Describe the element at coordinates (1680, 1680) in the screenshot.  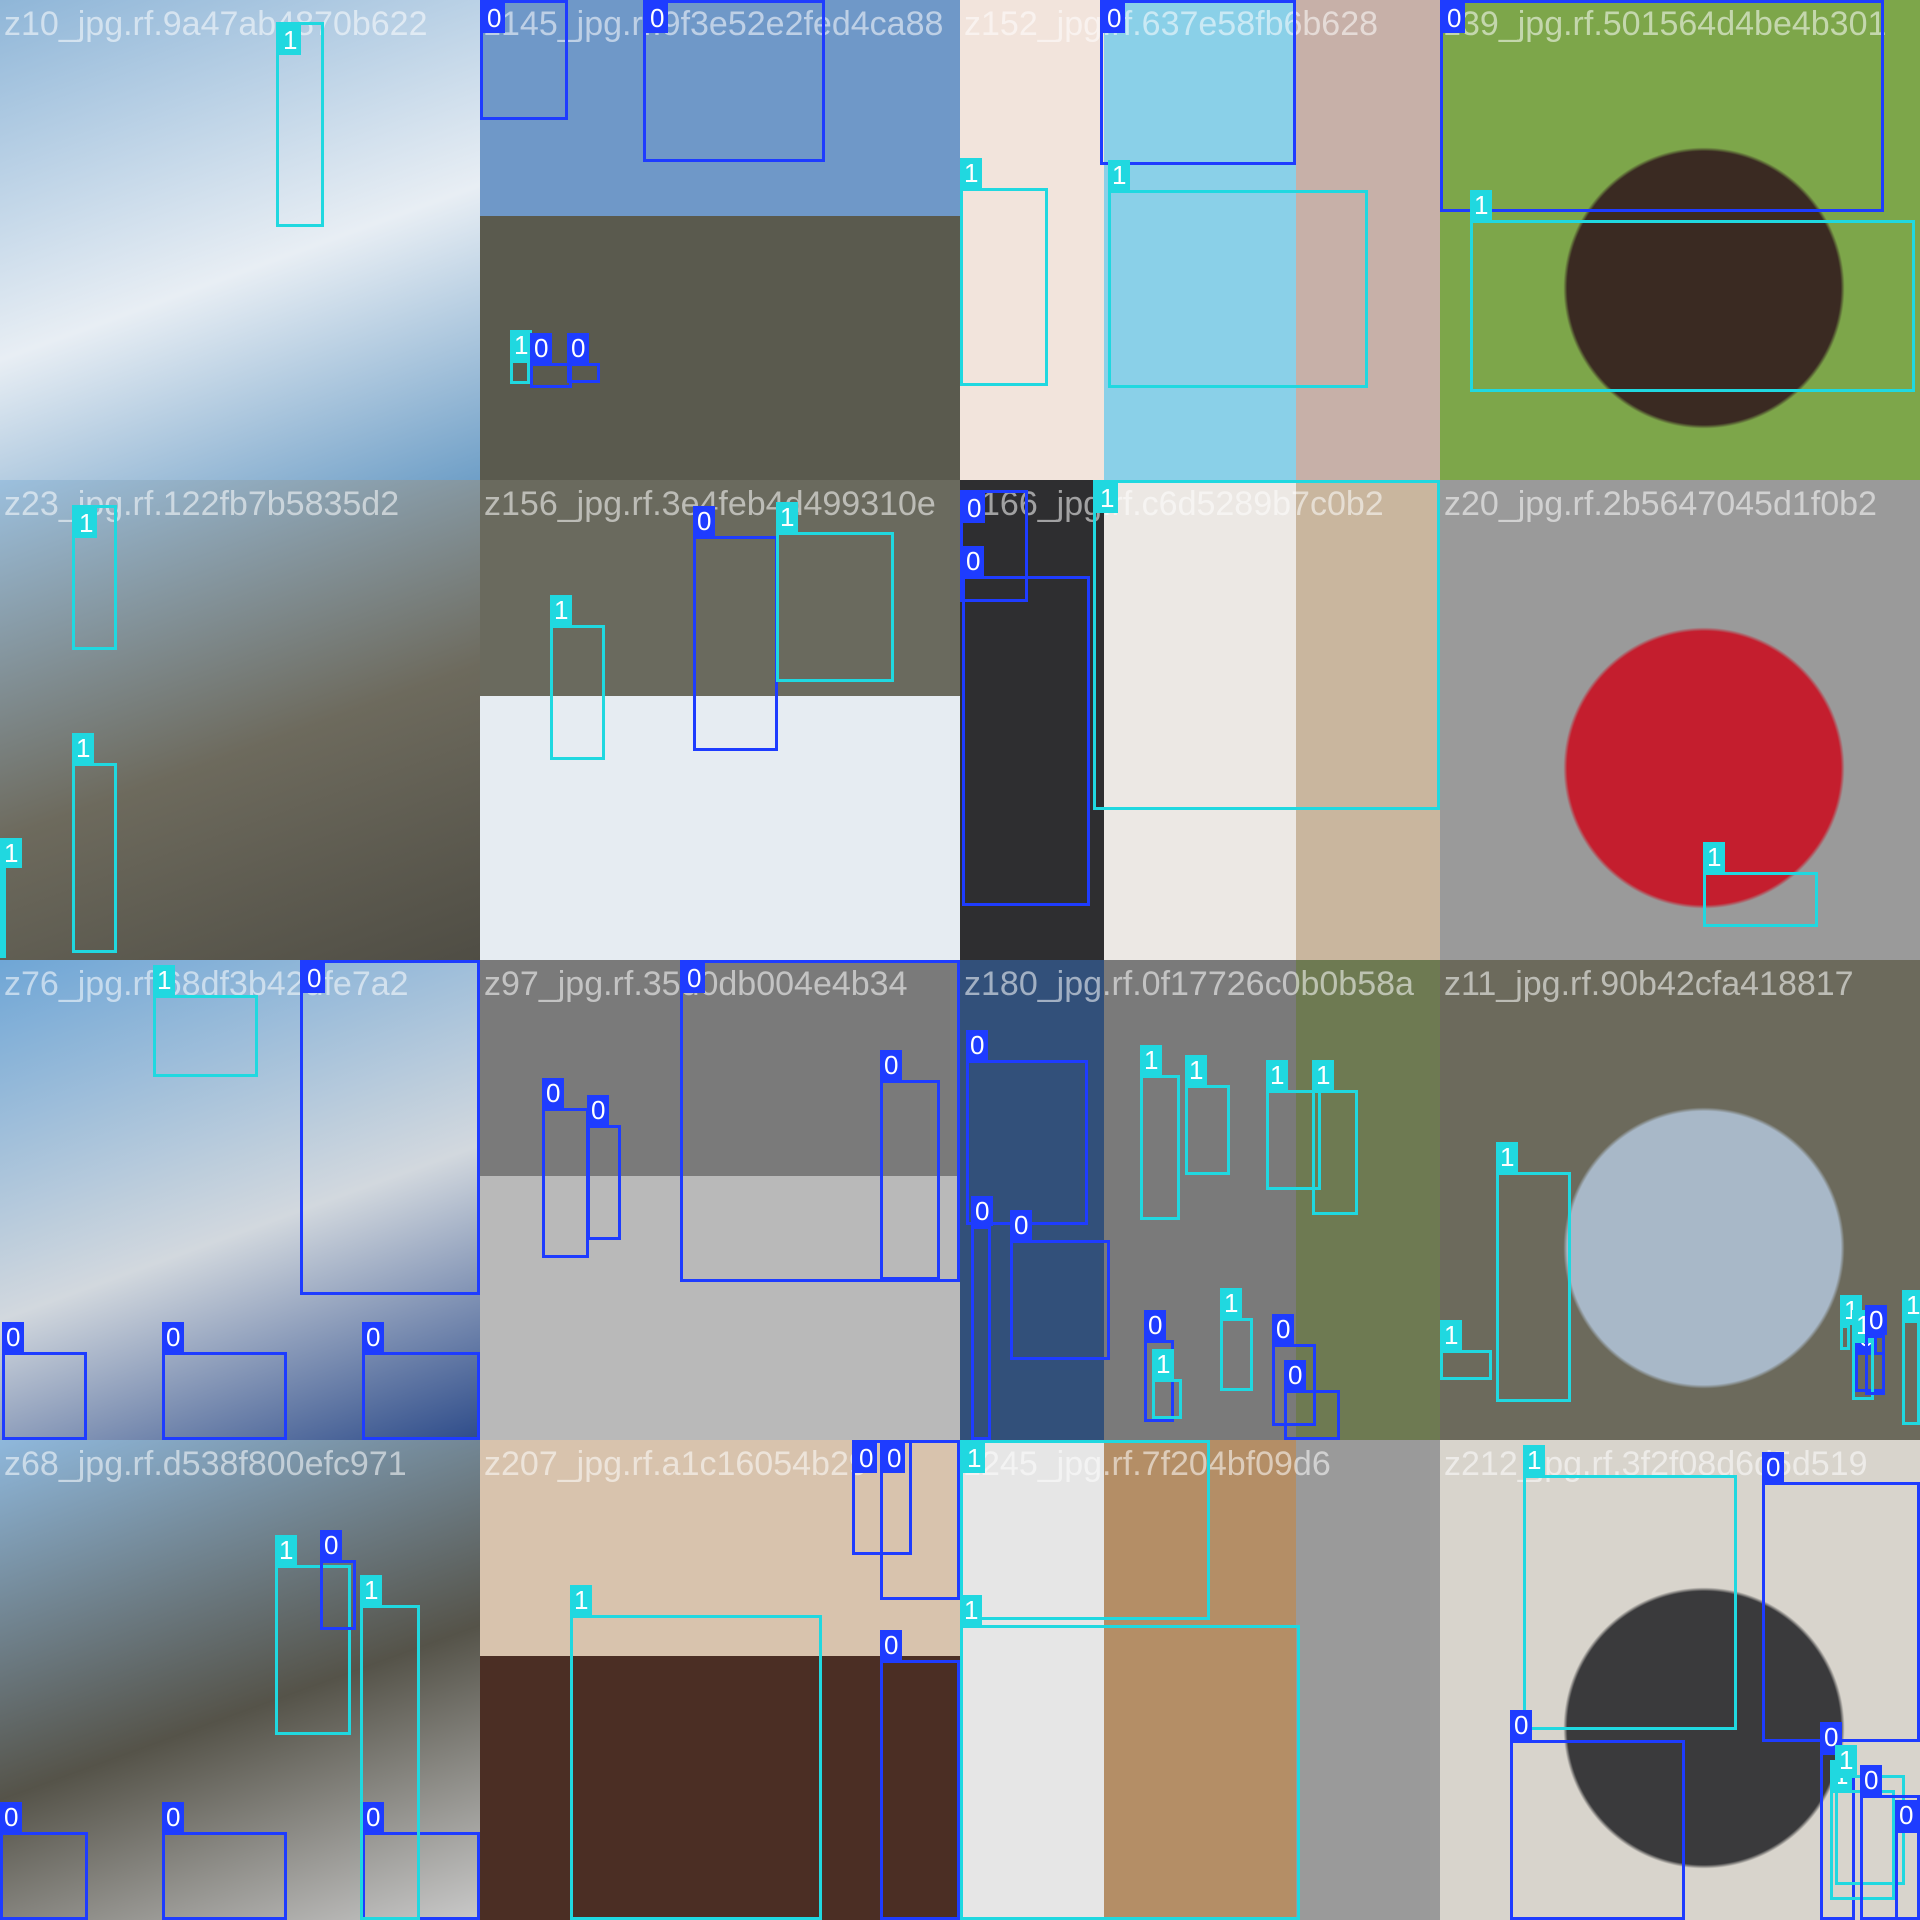
I see `mosaic-tile: z212_jpg.rf.3f2f08d6d5d519 1 0 0 0 1 1 0 0` at that location.